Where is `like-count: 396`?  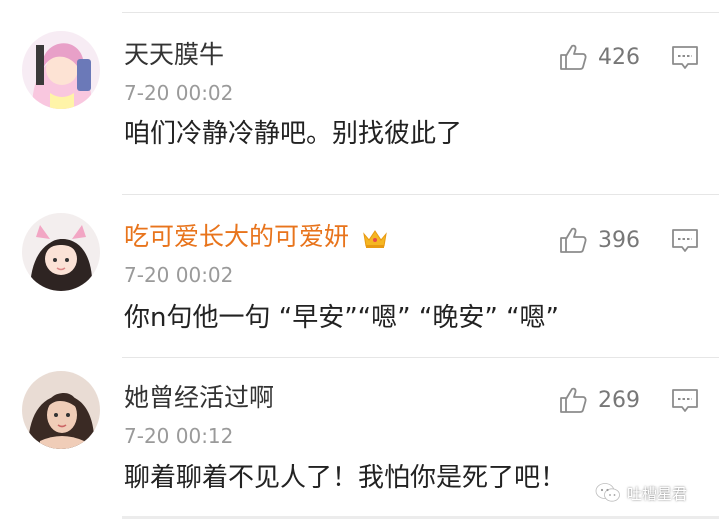 like-count: 396 is located at coordinates (619, 240).